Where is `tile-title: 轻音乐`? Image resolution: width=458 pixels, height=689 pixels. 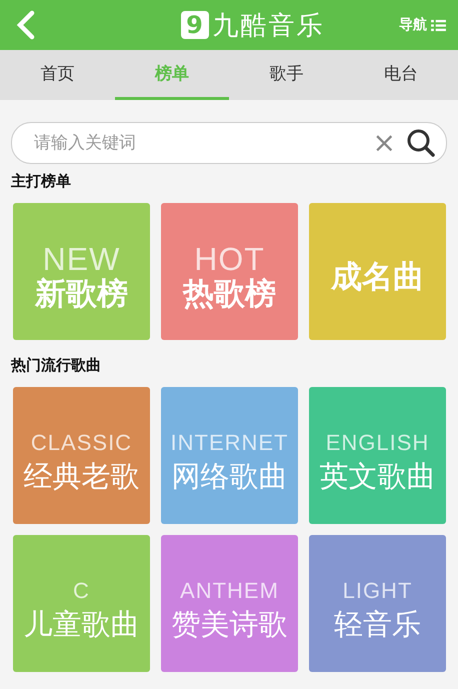 tile-title: 轻音乐 is located at coordinates (377, 624).